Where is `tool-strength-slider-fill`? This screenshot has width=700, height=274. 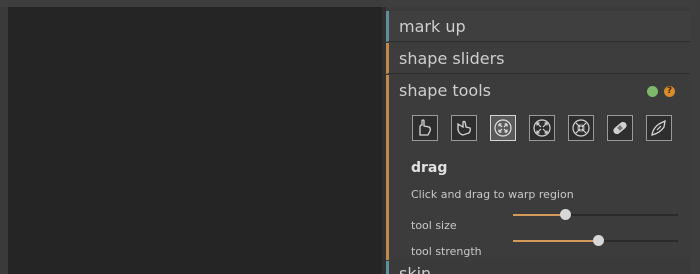
tool-strength-slider-fill is located at coordinates (556, 241).